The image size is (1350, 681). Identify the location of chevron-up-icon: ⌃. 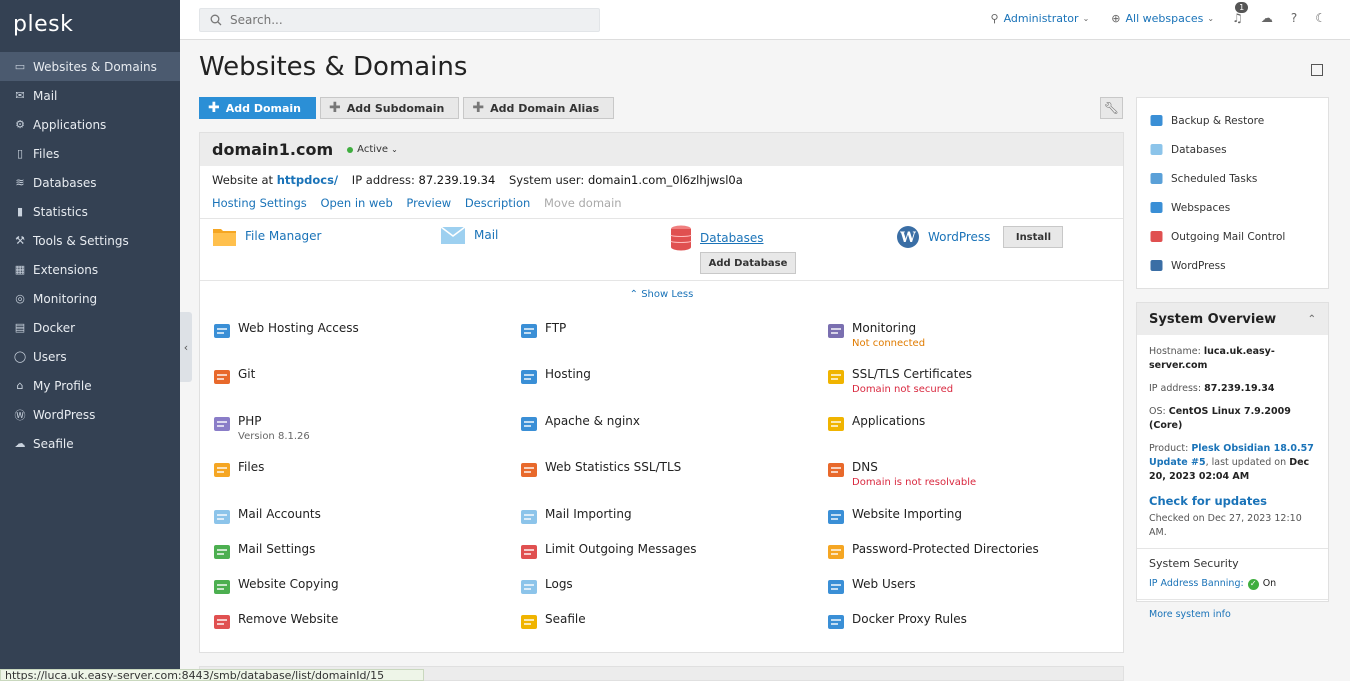
(1311, 319).